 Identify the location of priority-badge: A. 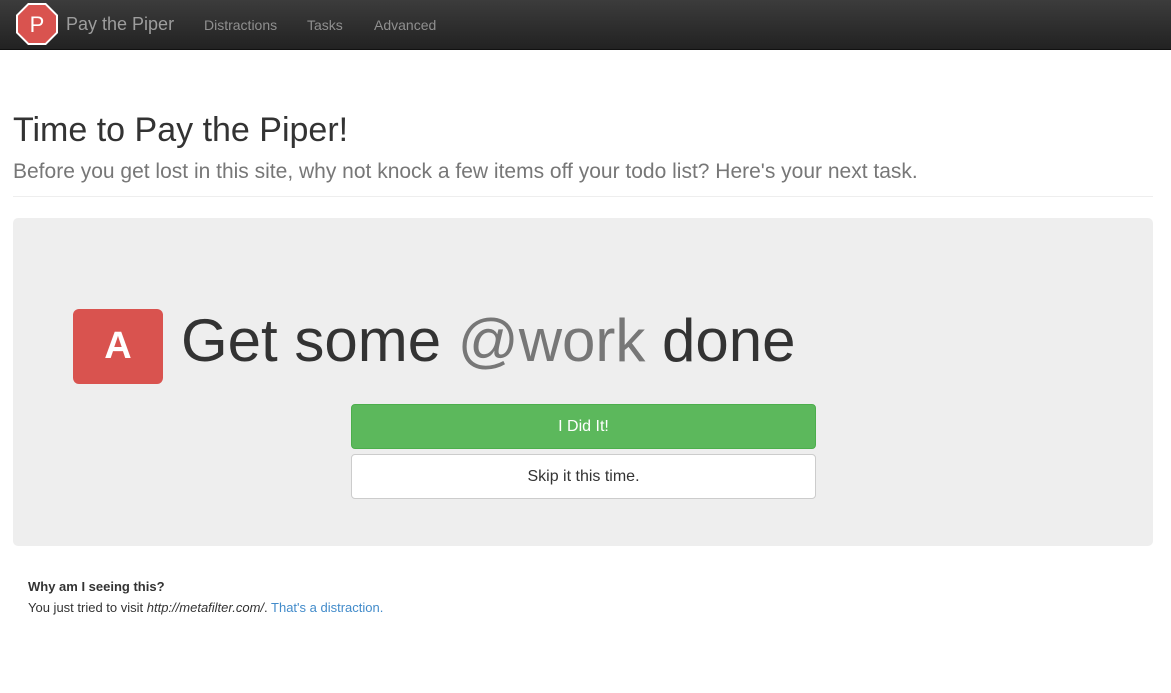
(118, 346).